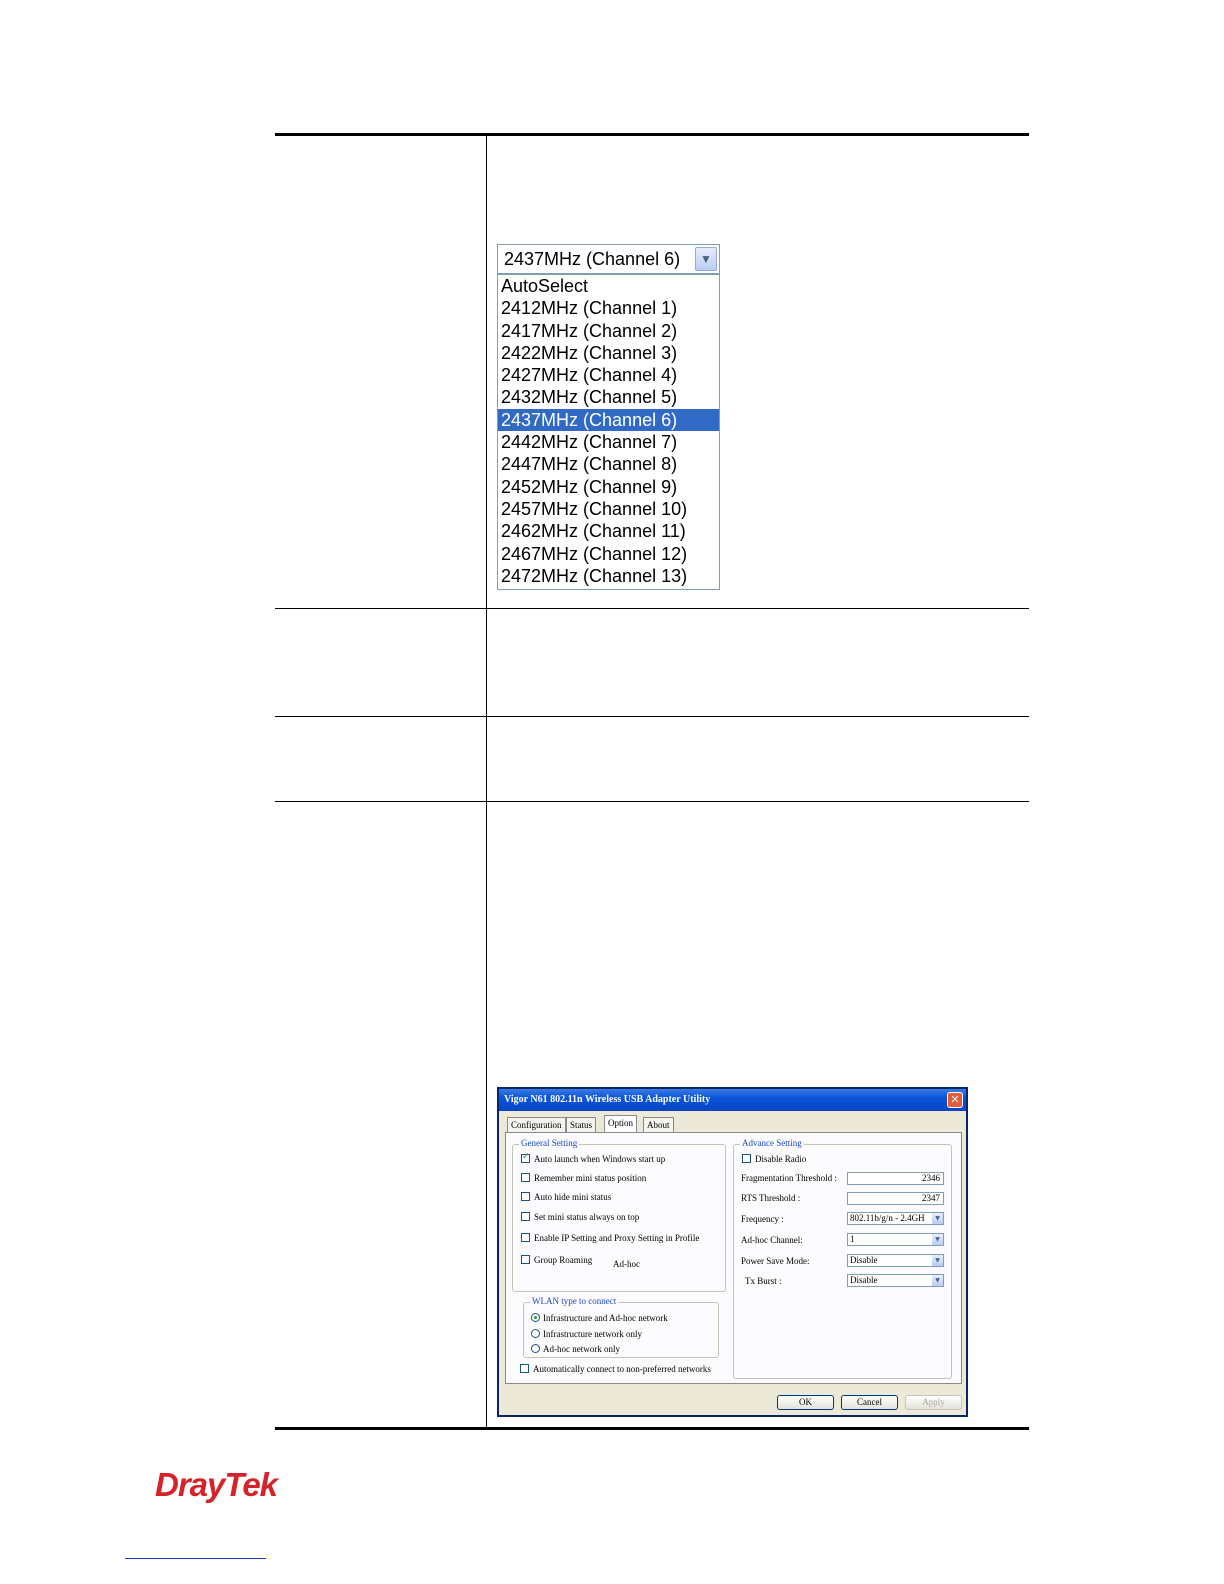 This screenshot has width=1224, height=1584. I want to click on power-save-dropdown: Disable ▼, so click(895, 1260).